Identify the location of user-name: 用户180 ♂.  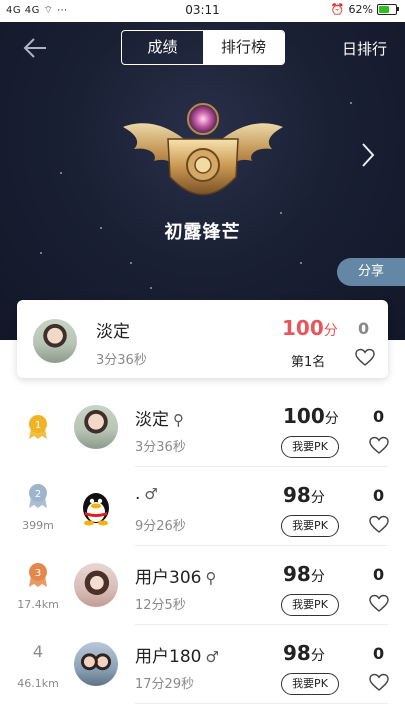
(177, 657).